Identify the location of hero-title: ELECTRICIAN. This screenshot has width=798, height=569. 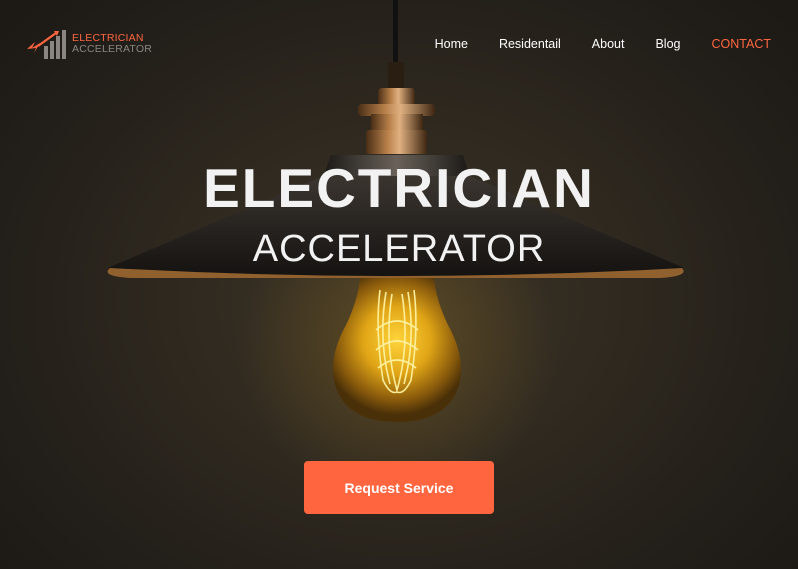
(399, 188).